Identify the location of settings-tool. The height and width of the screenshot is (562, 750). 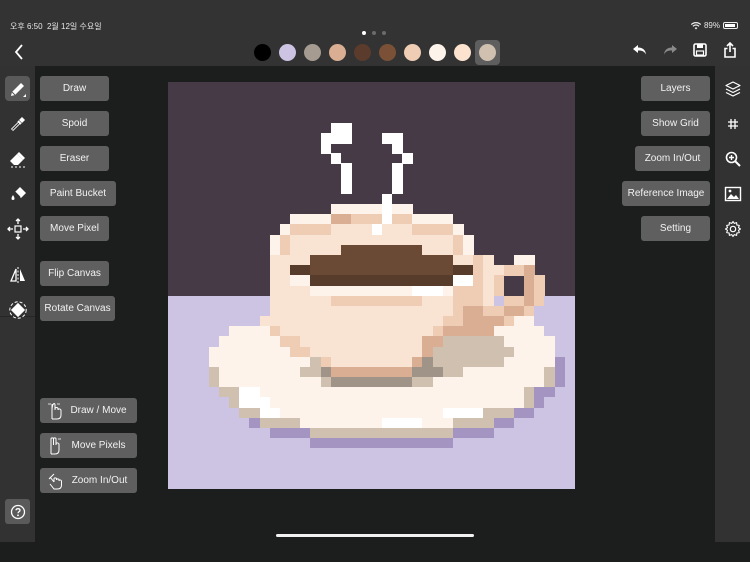
(732, 228).